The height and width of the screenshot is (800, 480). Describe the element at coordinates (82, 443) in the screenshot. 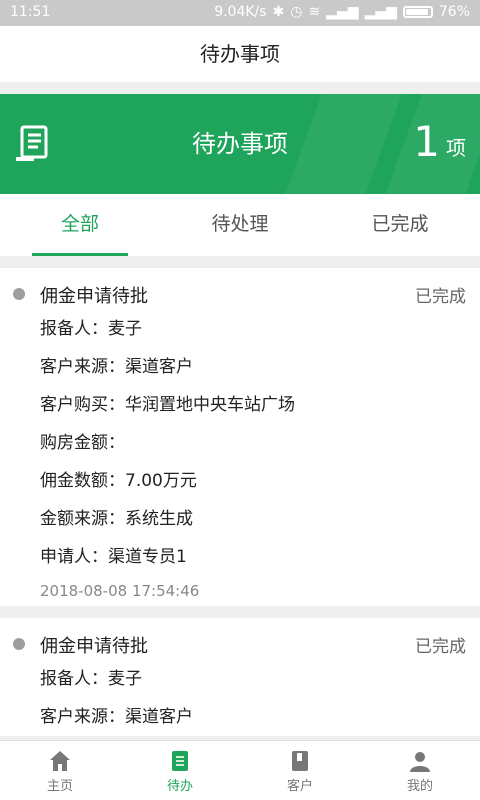

I see `task-field: 购房金额：` at that location.